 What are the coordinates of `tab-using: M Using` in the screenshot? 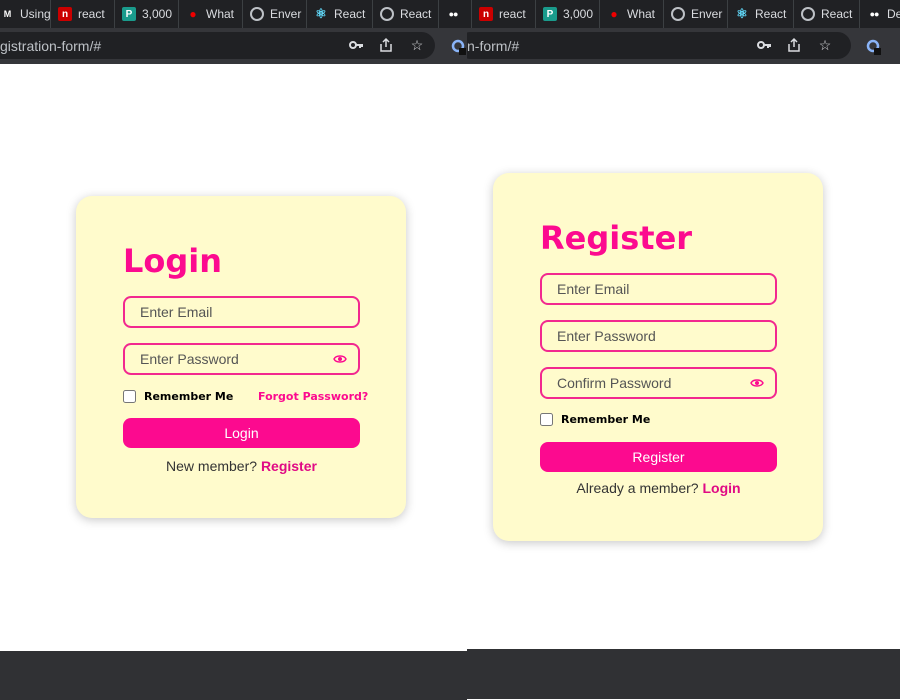 It's located at (25, 14).